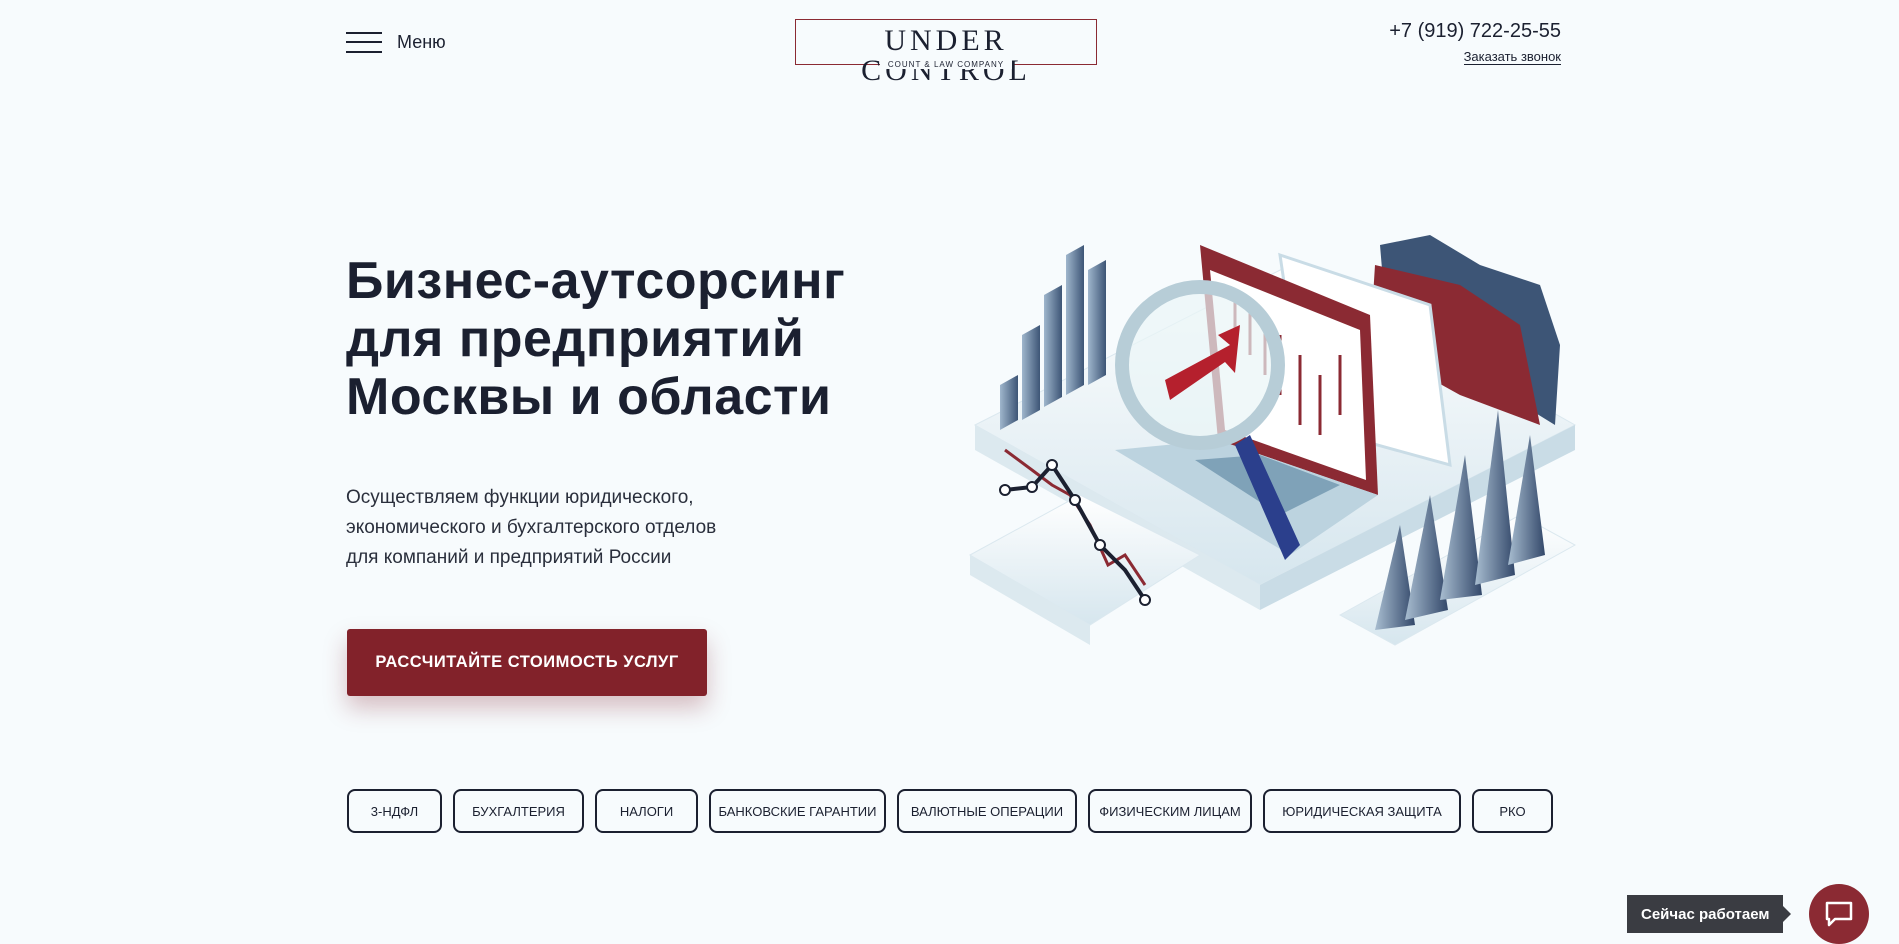  Describe the element at coordinates (1475, 31) in the screenshot. I see `phone-number: +7 (919) 722-25-55` at that location.